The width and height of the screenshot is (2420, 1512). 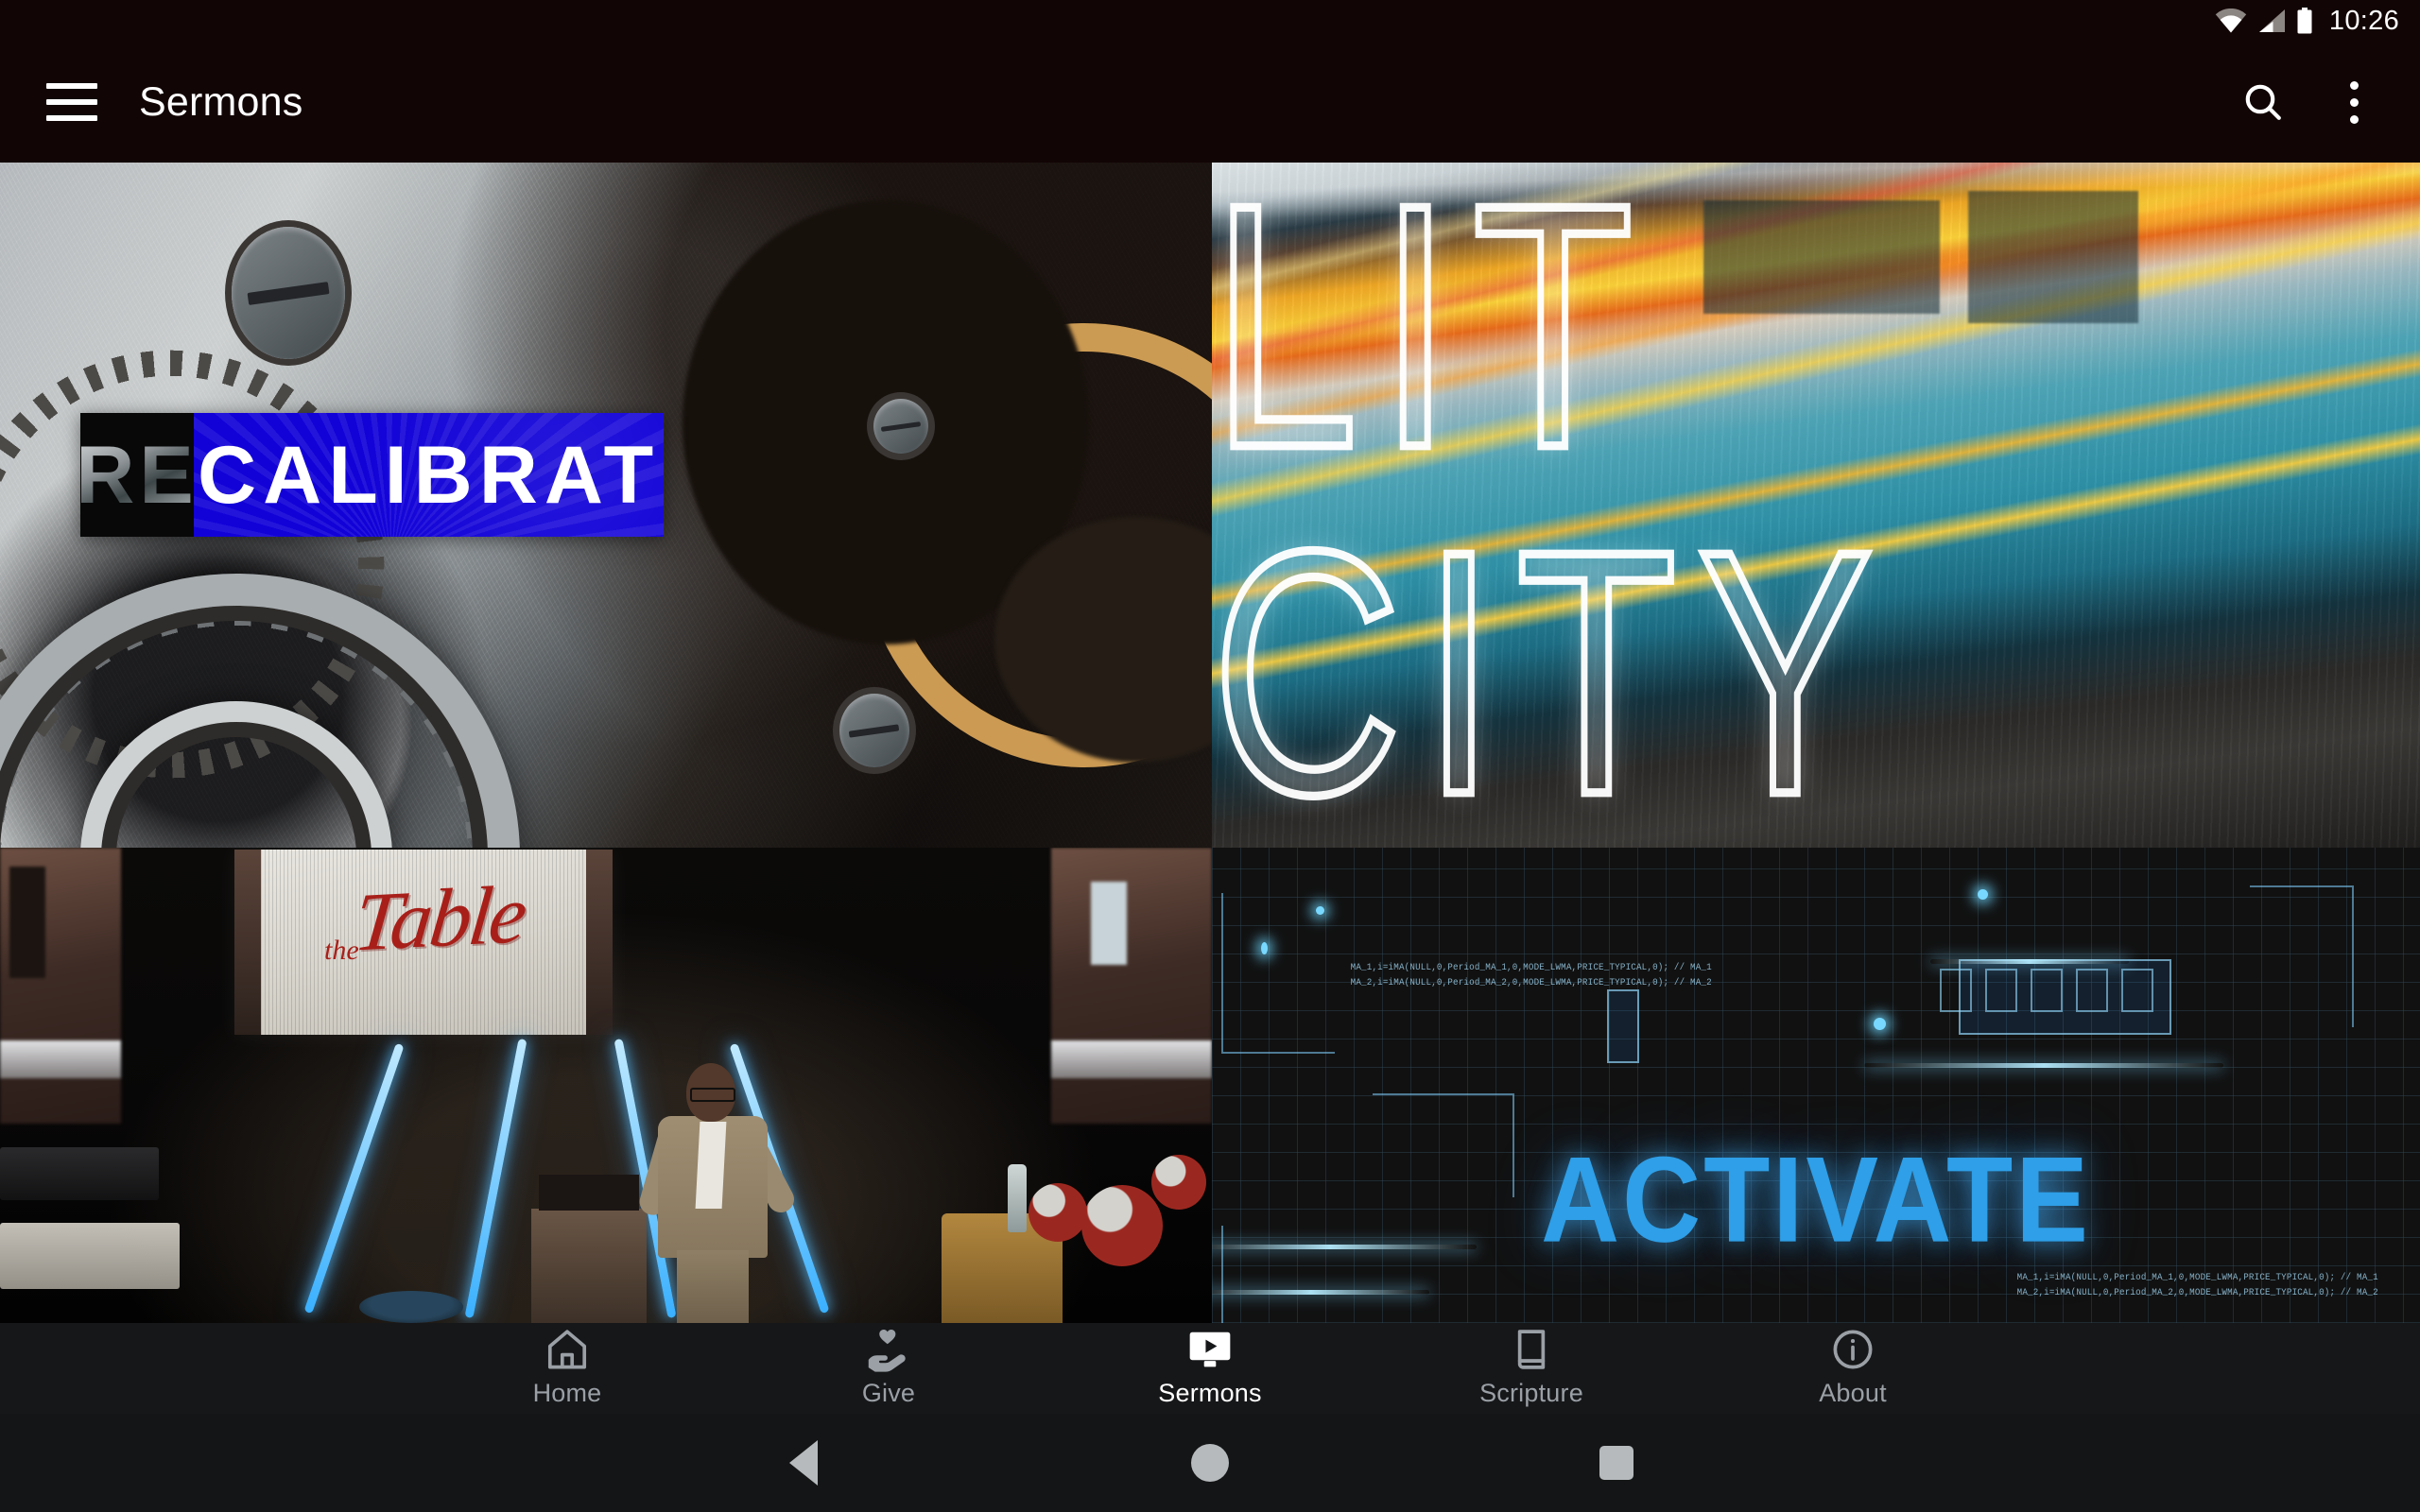 I want to click on book-icon, so click(x=1531, y=1349).